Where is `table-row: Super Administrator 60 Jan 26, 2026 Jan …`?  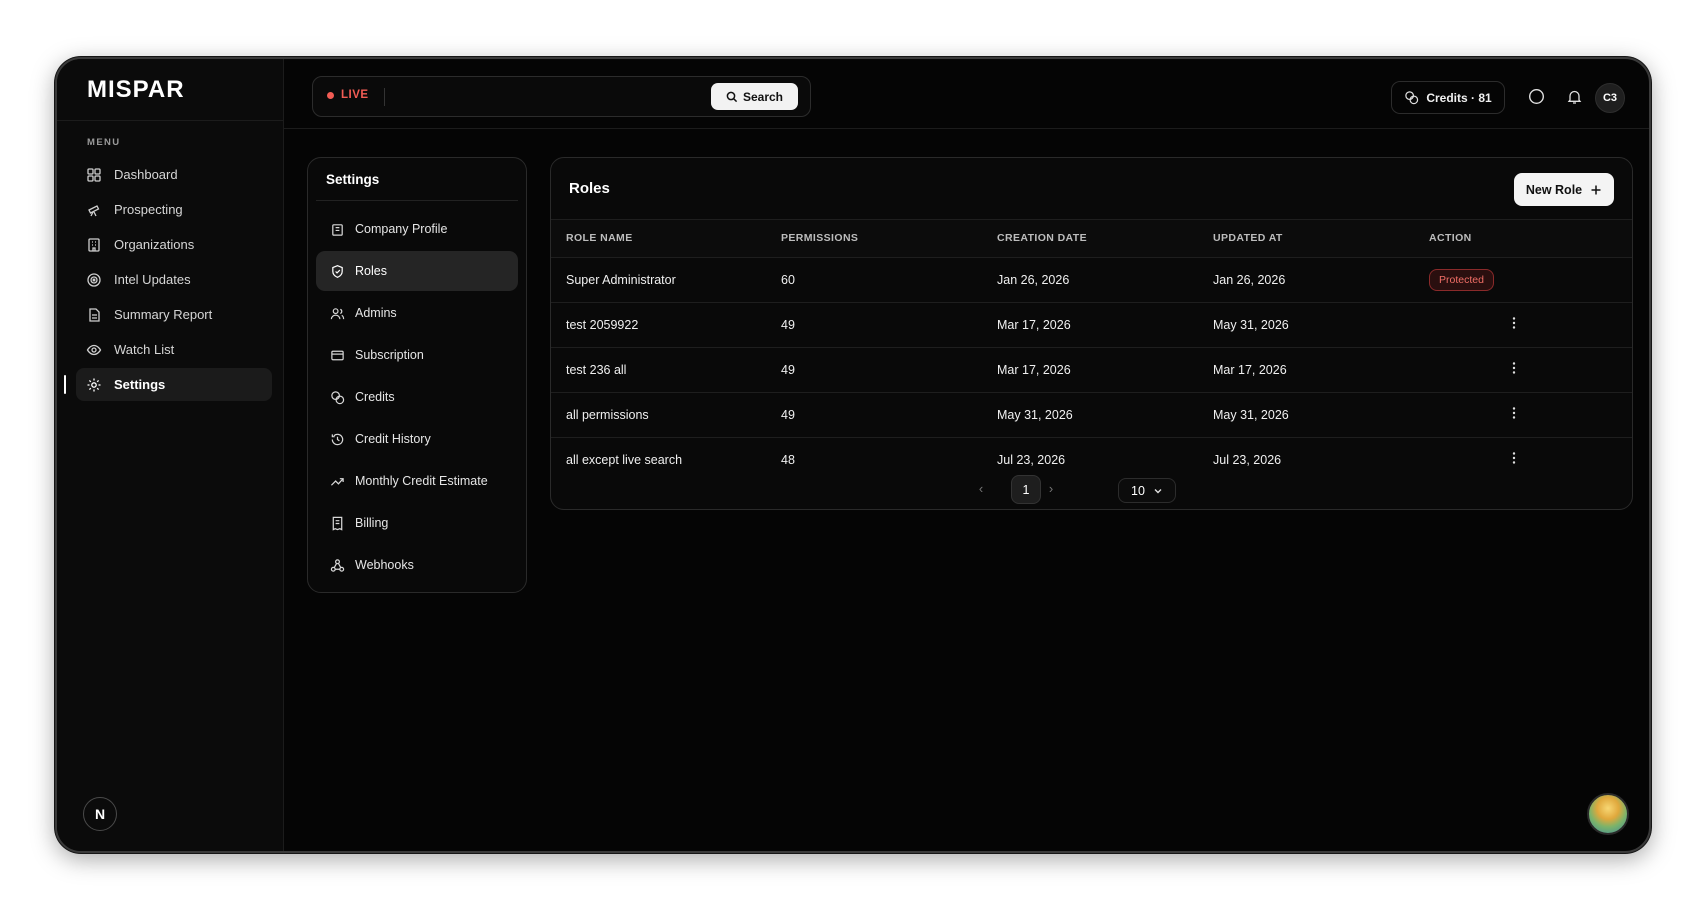
table-row: Super Administrator 60 Jan 26, 2026 Jan … is located at coordinates (1091, 280).